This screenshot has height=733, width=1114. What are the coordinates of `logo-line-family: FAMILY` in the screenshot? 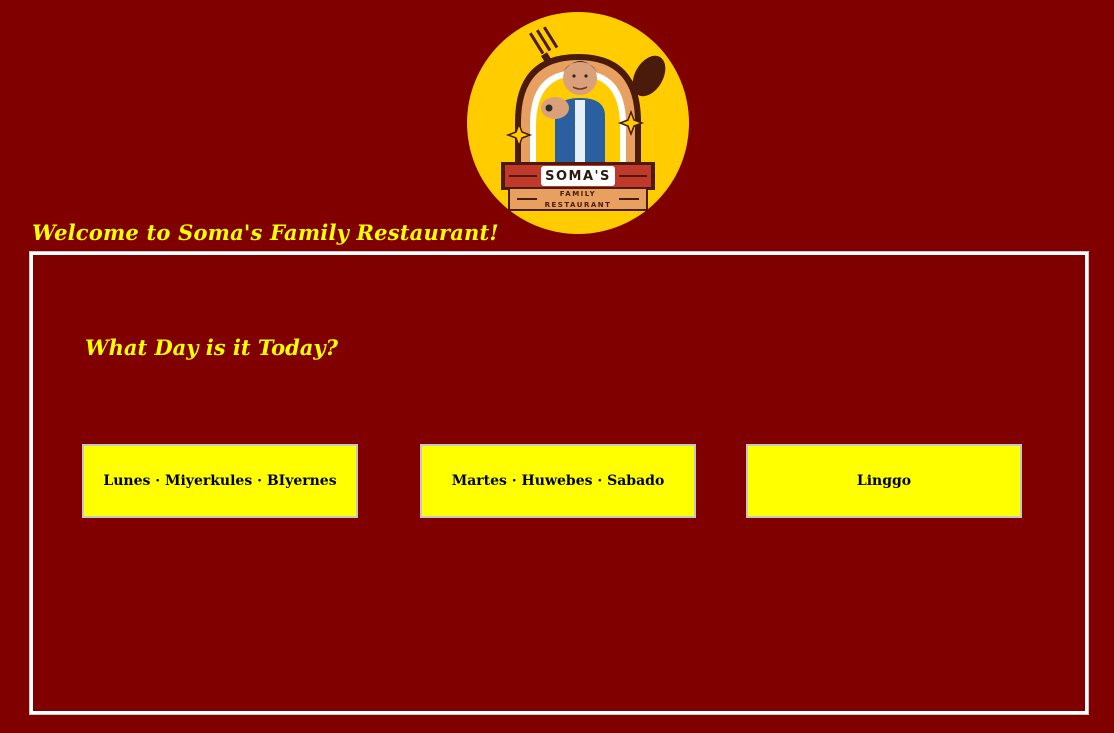 It's located at (578, 194).